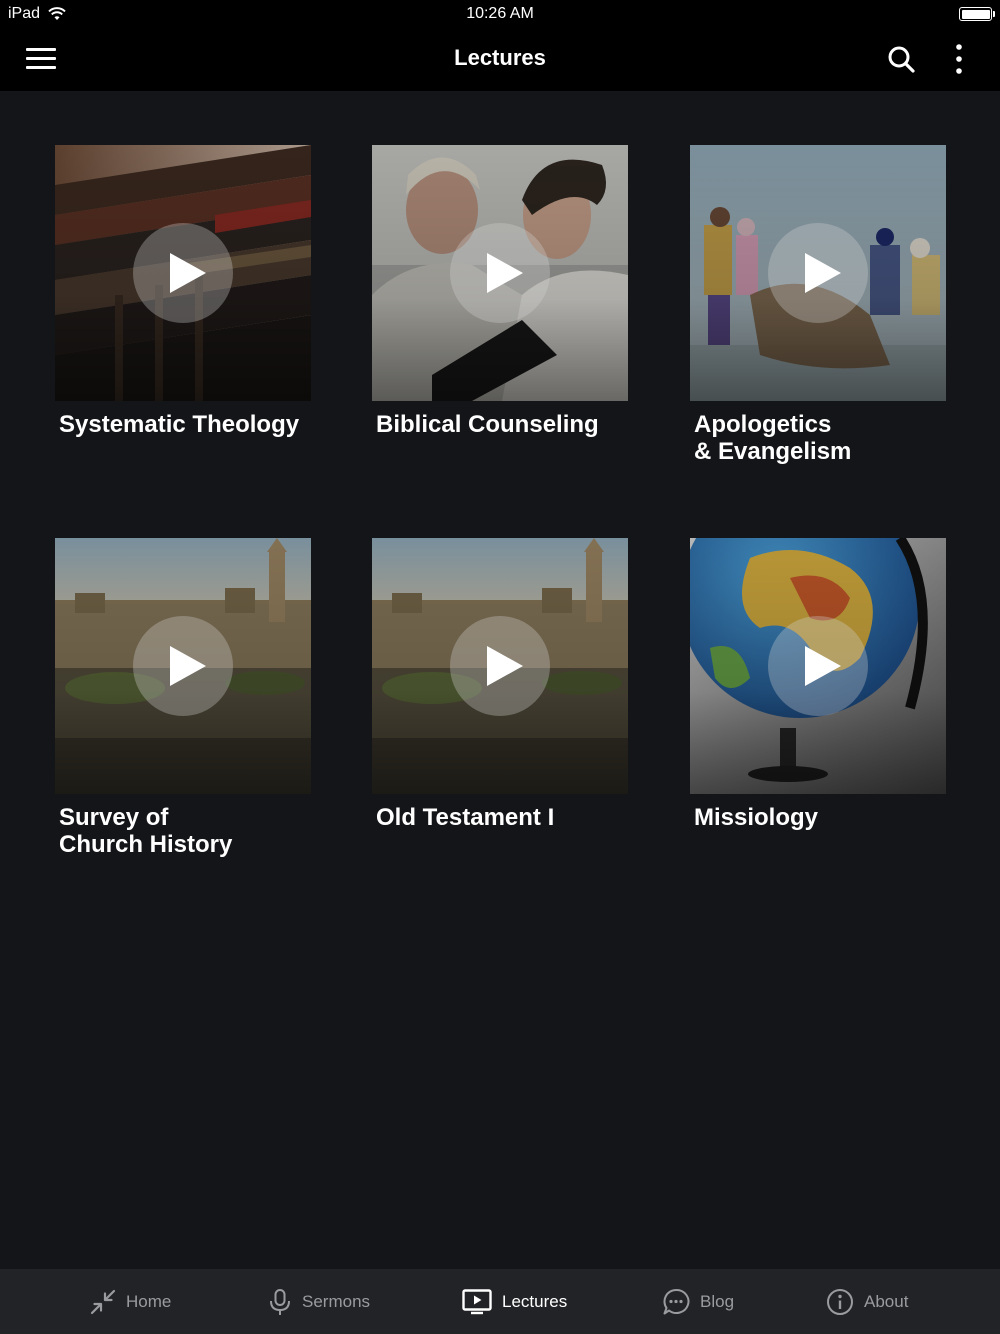  I want to click on microphone-icon, so click(280, 1301).